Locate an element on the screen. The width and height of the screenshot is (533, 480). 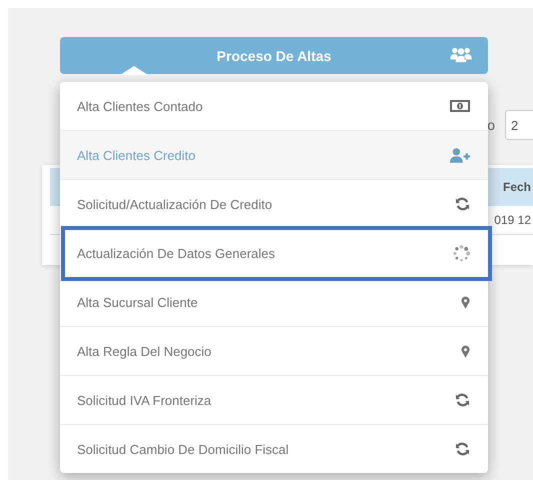
menu-item: Actualización De Datos Generales is located at coordinates (274, 253).